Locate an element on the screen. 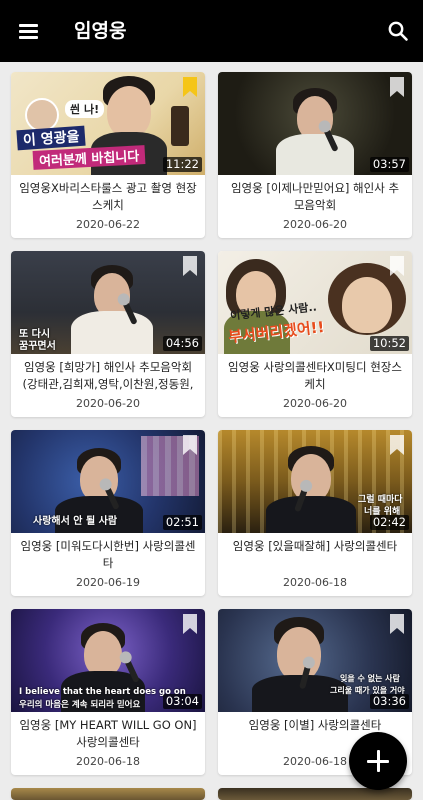  video-card: 03:57 임영웅 [이제나만믿어요] 해인사 추모음악회 2020-06-20 is located at coordinates (315, 155).